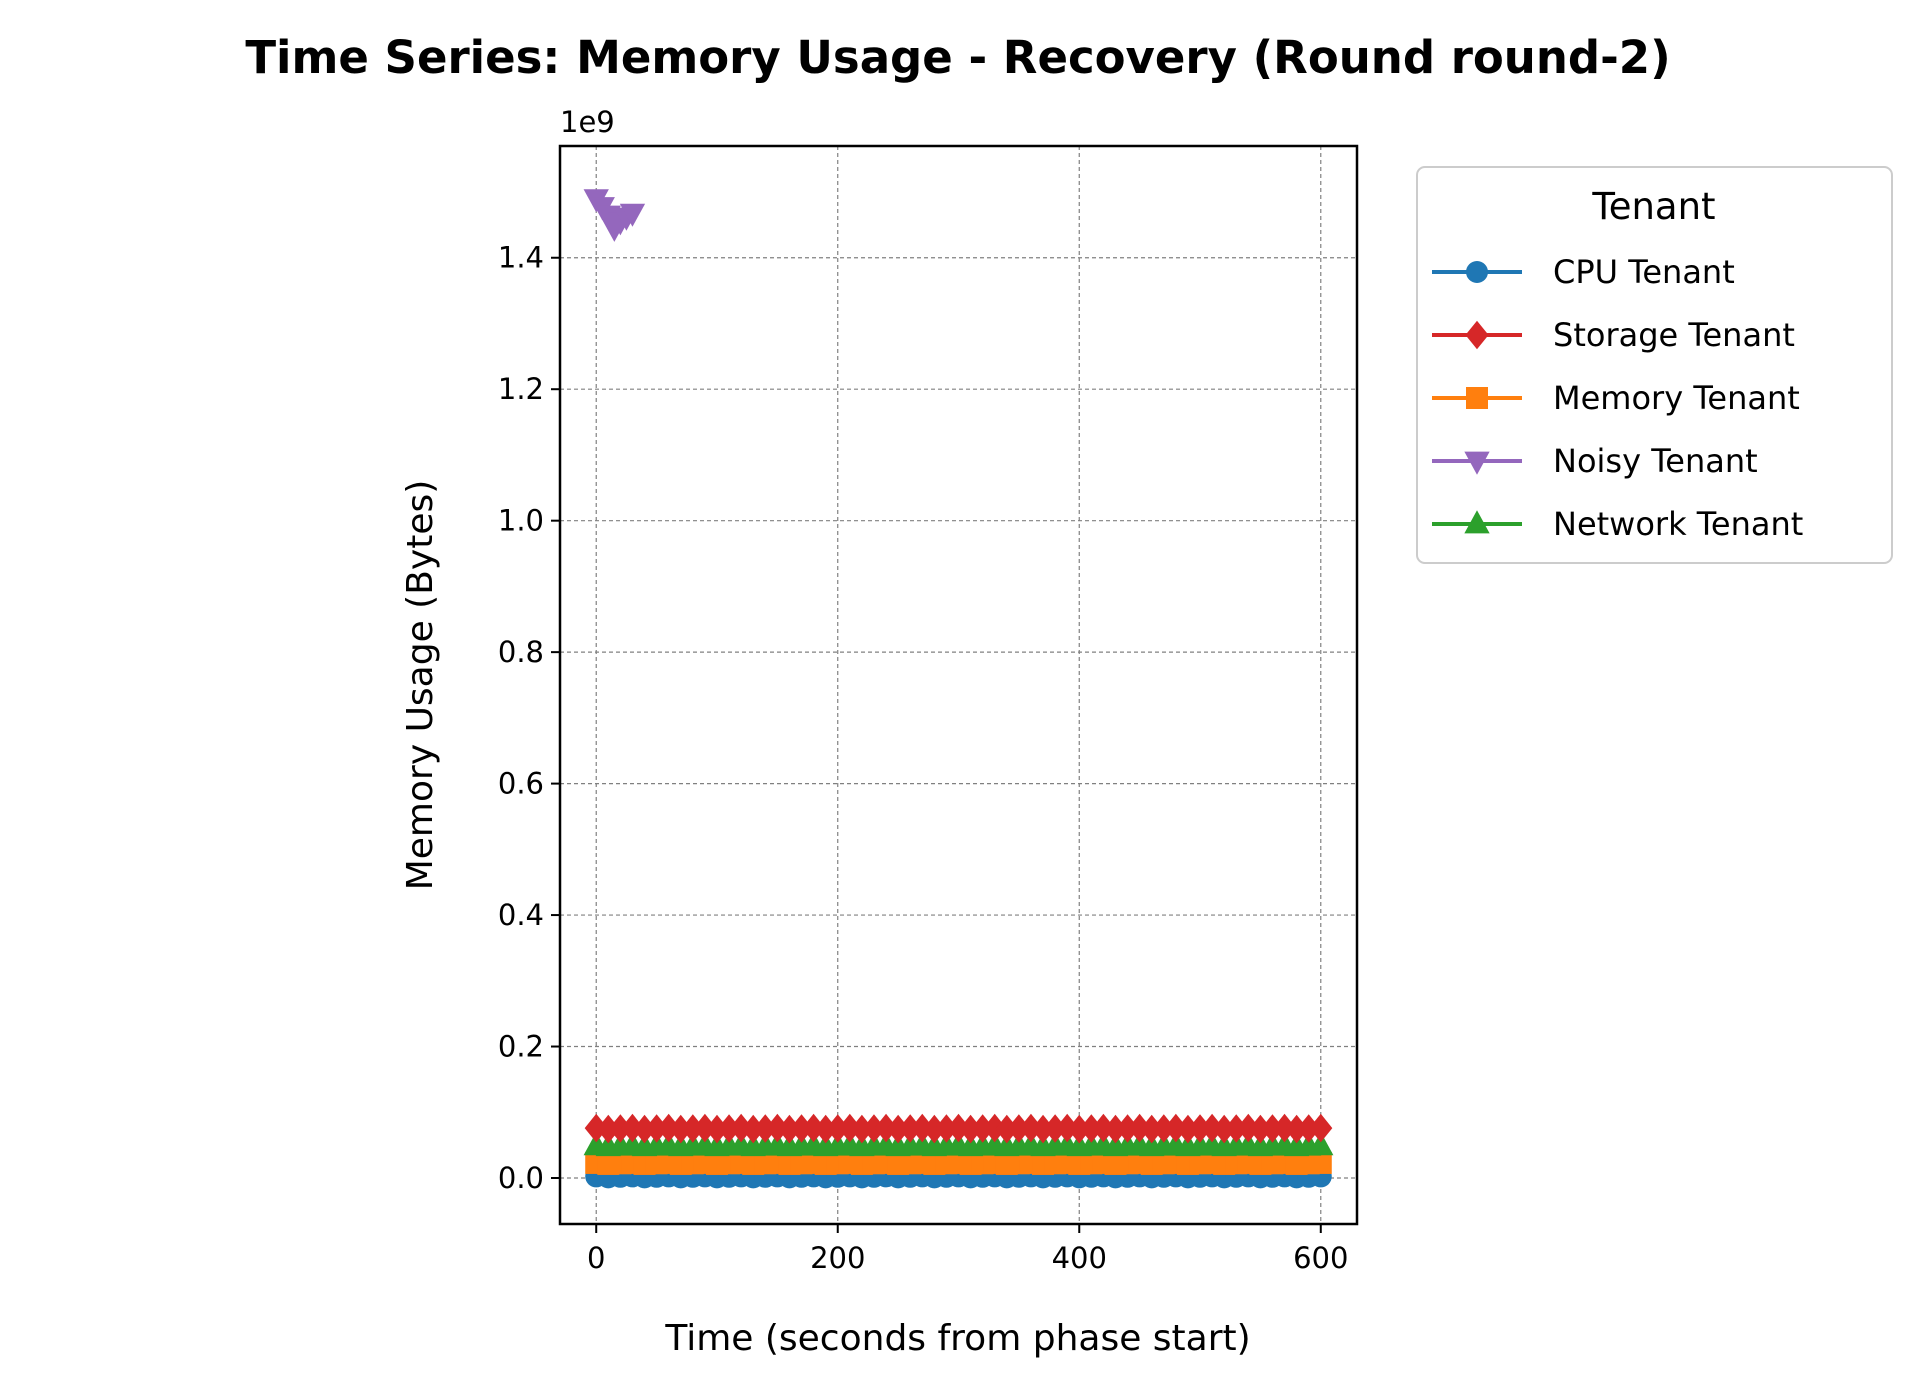  What do you see at coordinates (614, 215) in the screenshot?
I see `series-noisy-tenant` at bounding box center [614, 215].